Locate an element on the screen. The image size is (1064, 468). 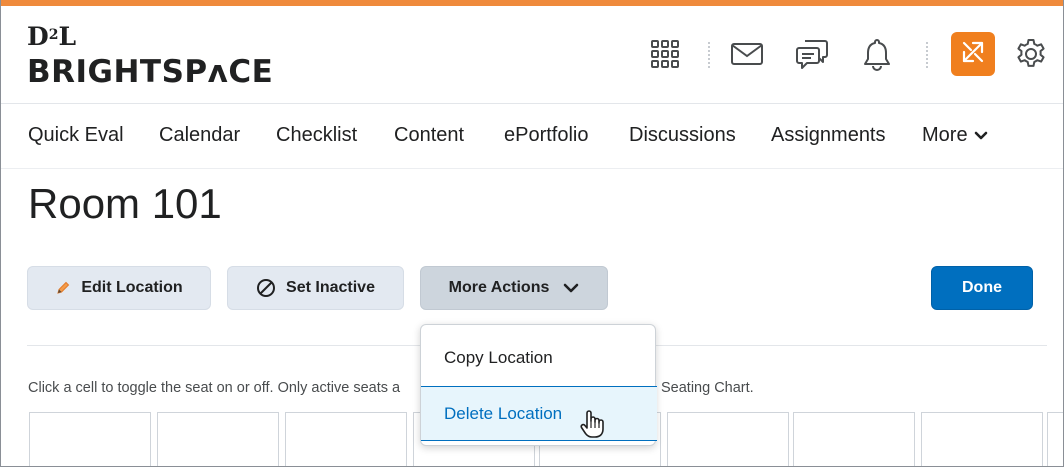
chat-icon is located at coordinates (812, 54).